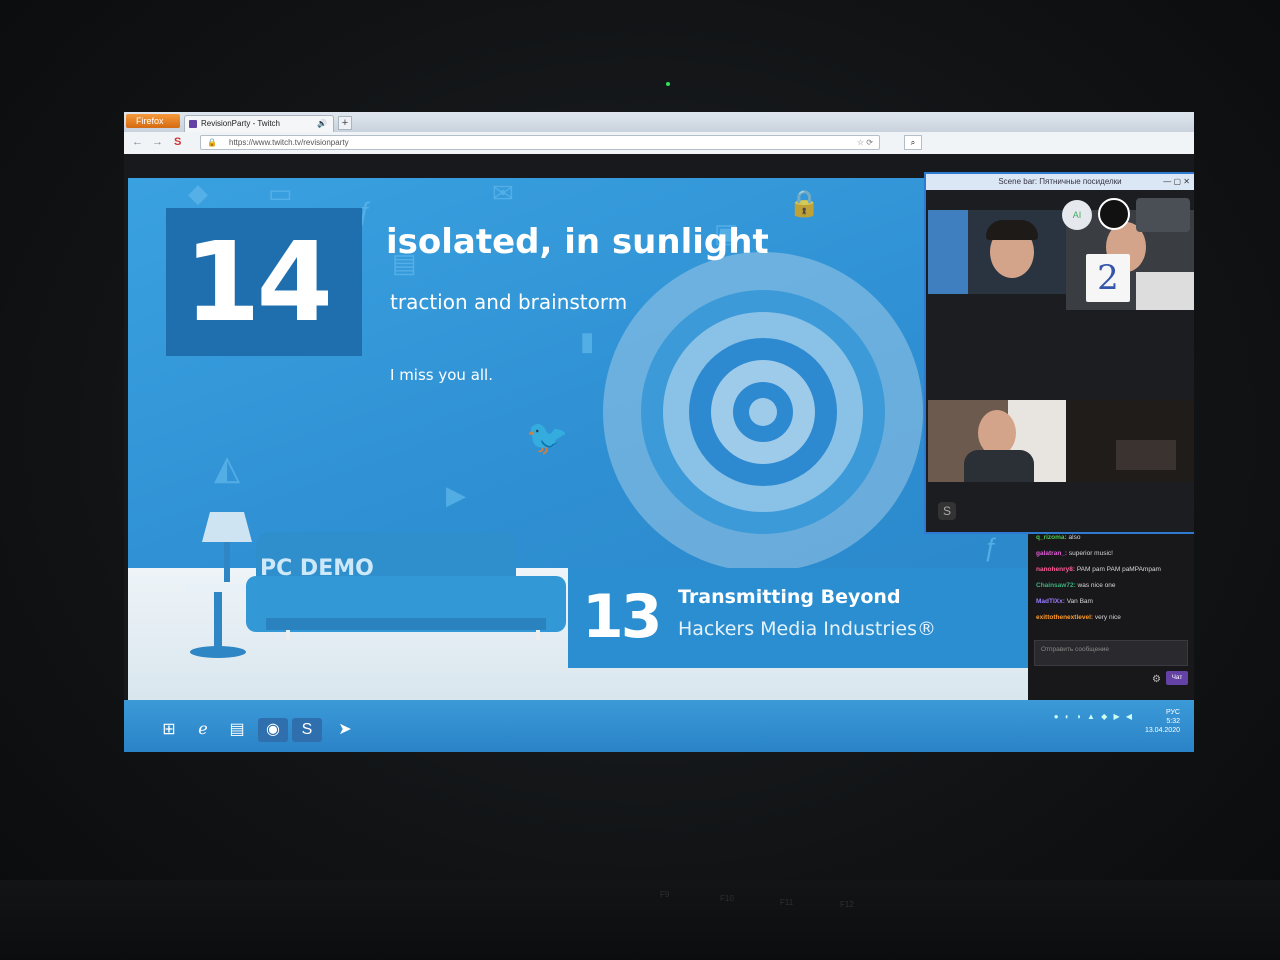 Image resolution: width=1280 pixels, height=960 pixels. Describe the element at coordinates (1094, 716) in the screenshot. I see `tray-icons: ● ◐ ◑ ▲ ◆ ▶ ◀` at that location.